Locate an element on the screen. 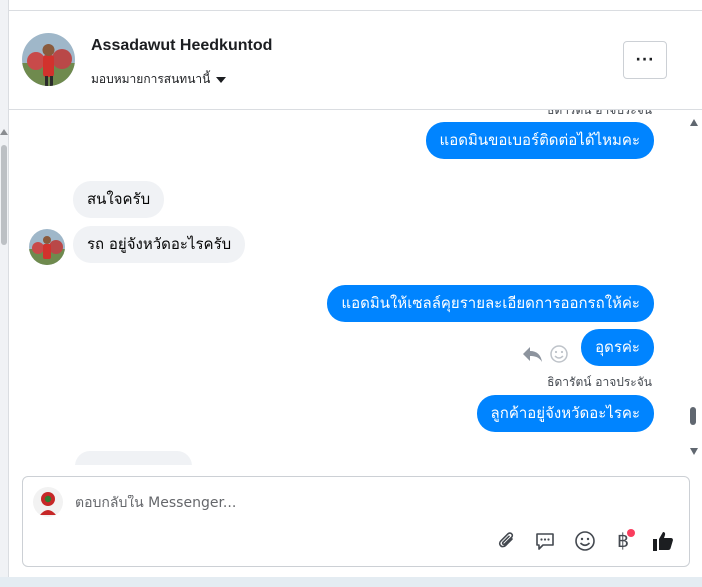 The image size is (702, 587). scroll-down-arrow is located at coordinates (694, 451).